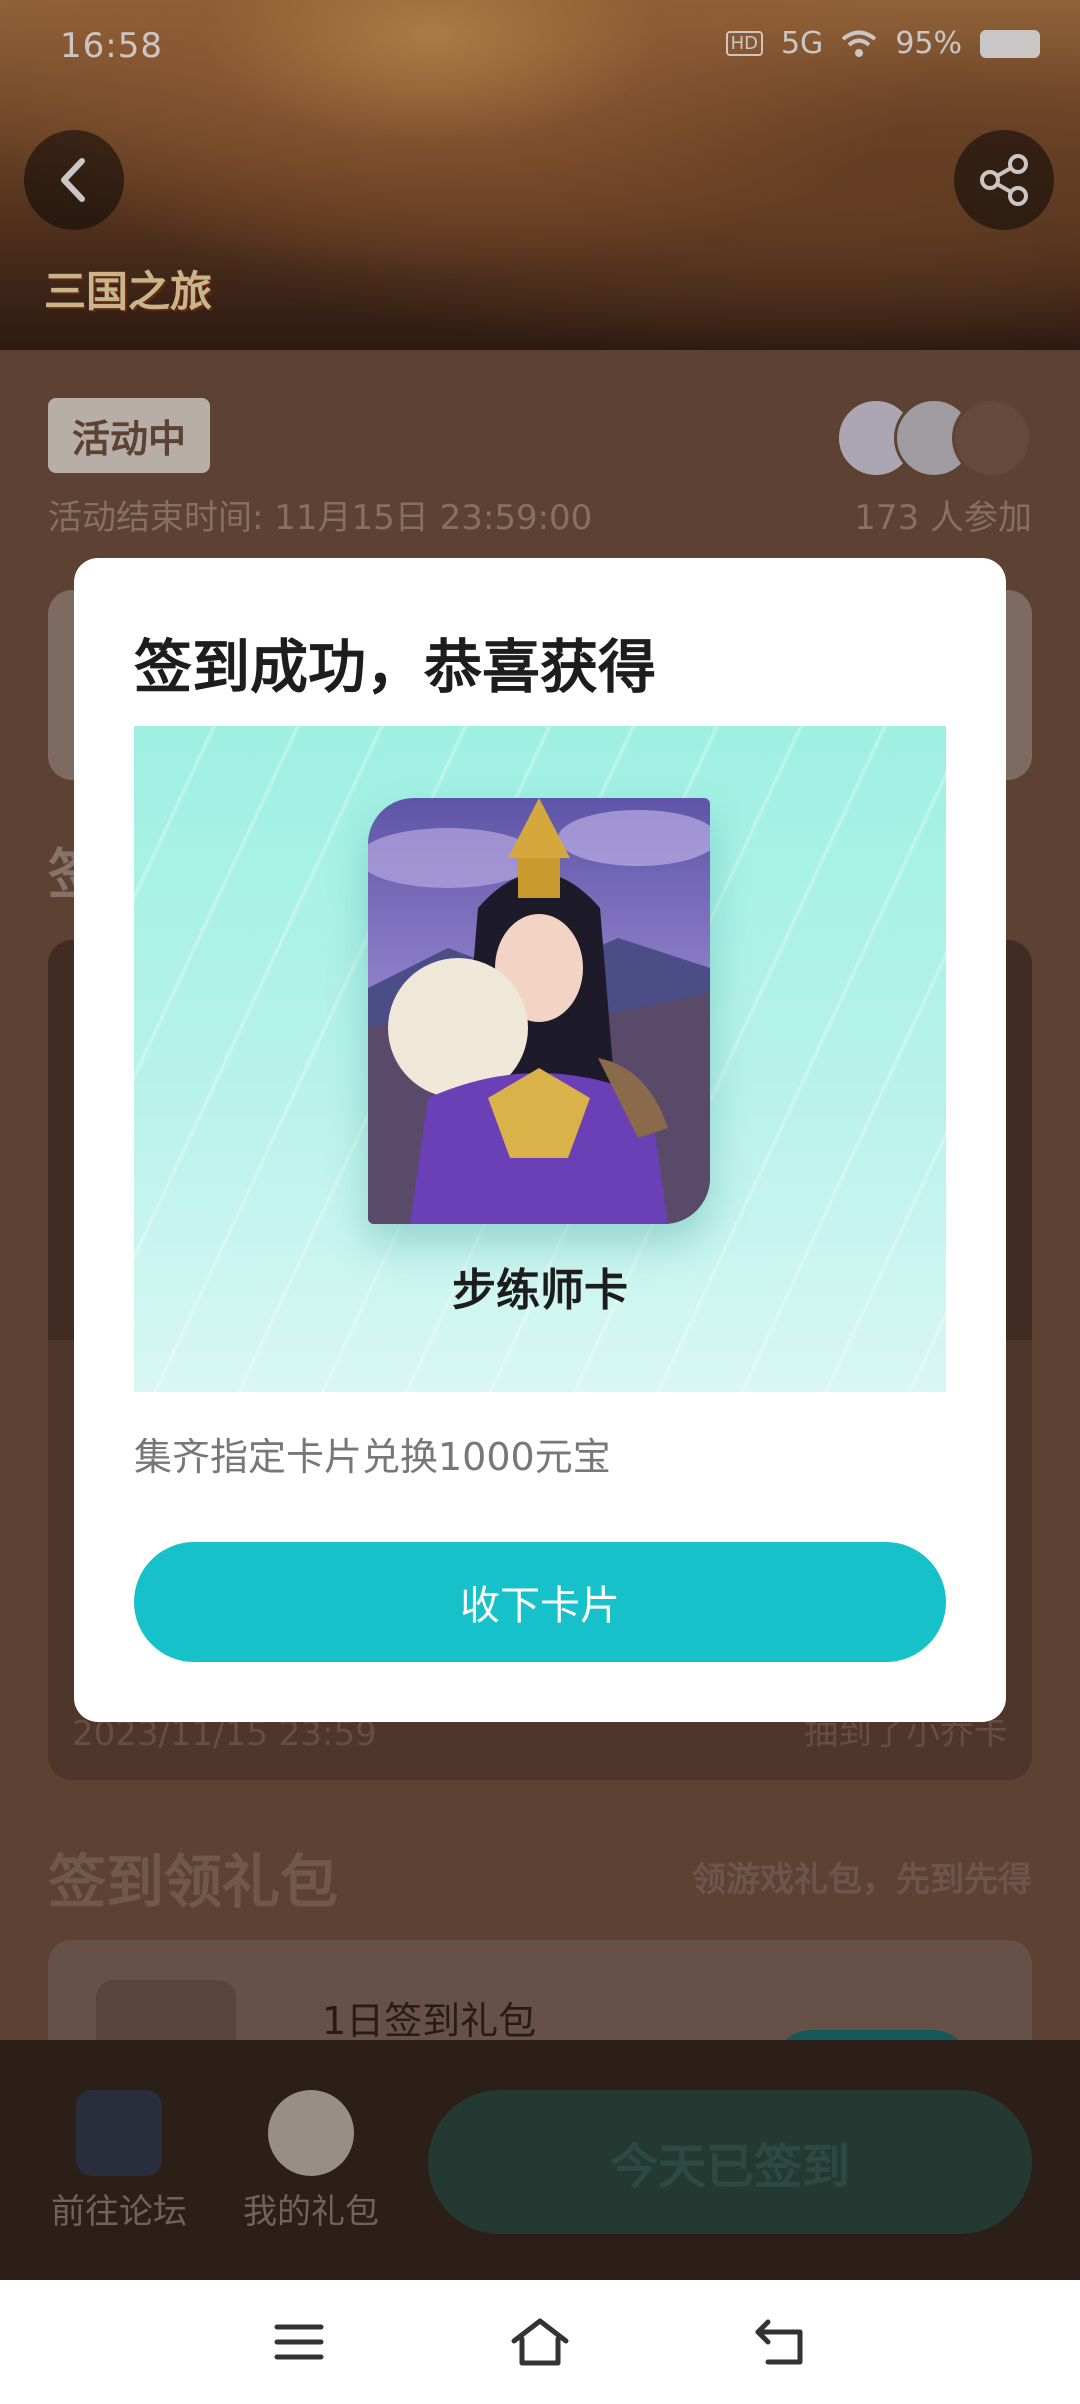 This screenshot has height=2404, width=1080. I want to click on back-icon, so click(779, 2342).